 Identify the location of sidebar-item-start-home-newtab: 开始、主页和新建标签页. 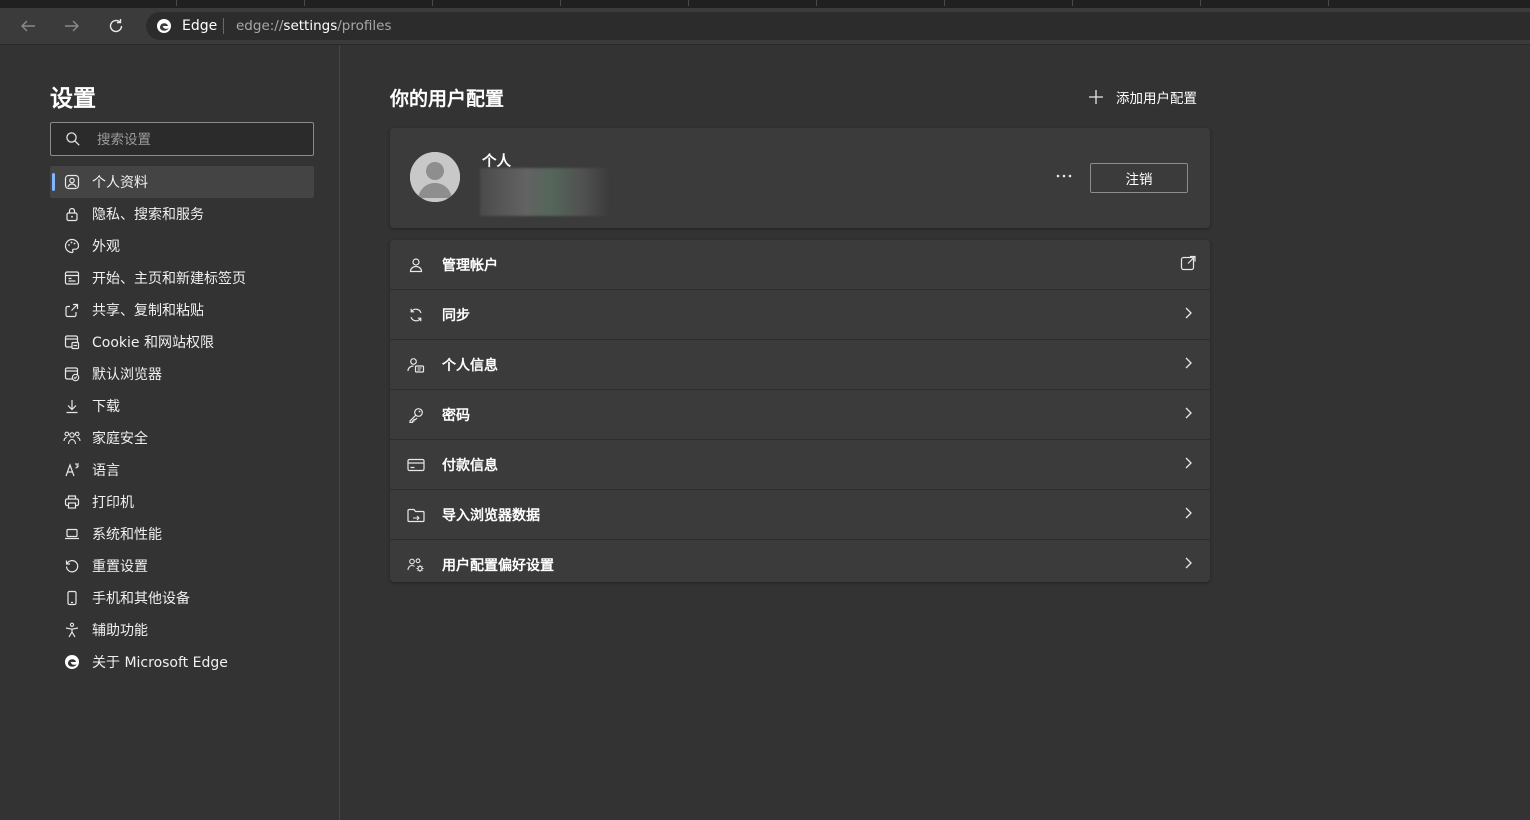
(182, 278).